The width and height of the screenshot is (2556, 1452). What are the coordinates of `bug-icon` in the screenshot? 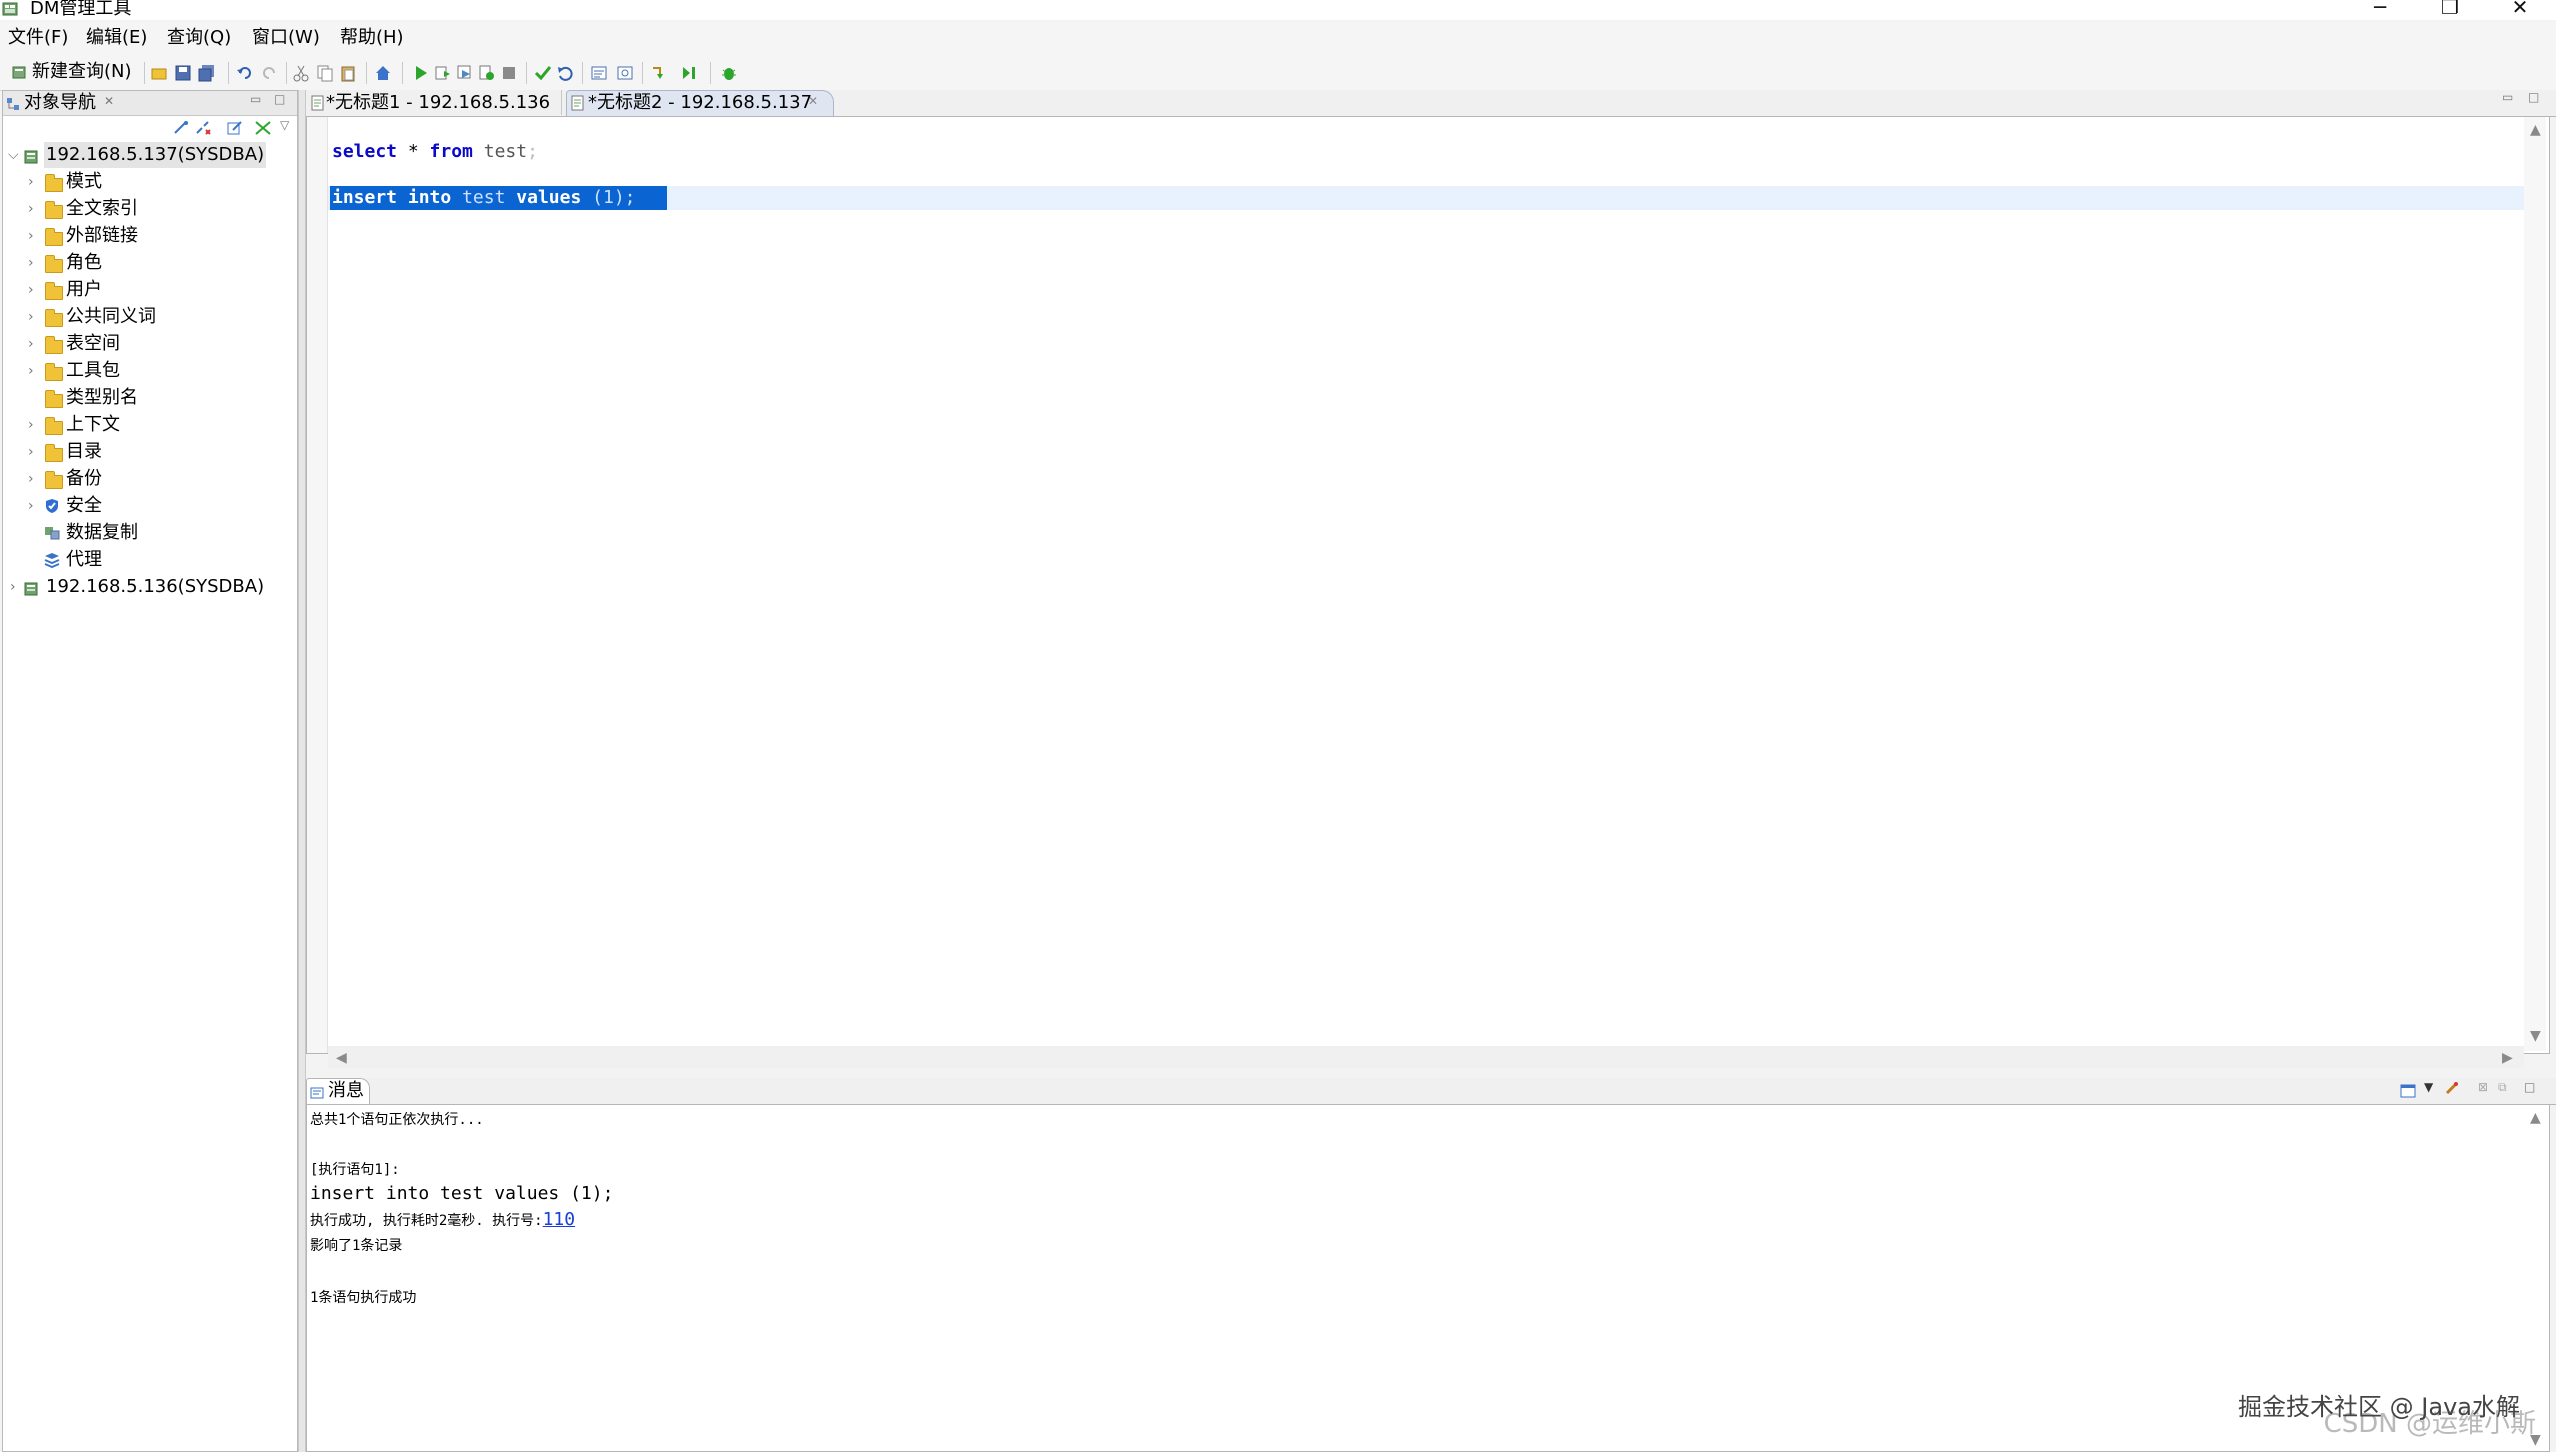 It's located at (729, 73).